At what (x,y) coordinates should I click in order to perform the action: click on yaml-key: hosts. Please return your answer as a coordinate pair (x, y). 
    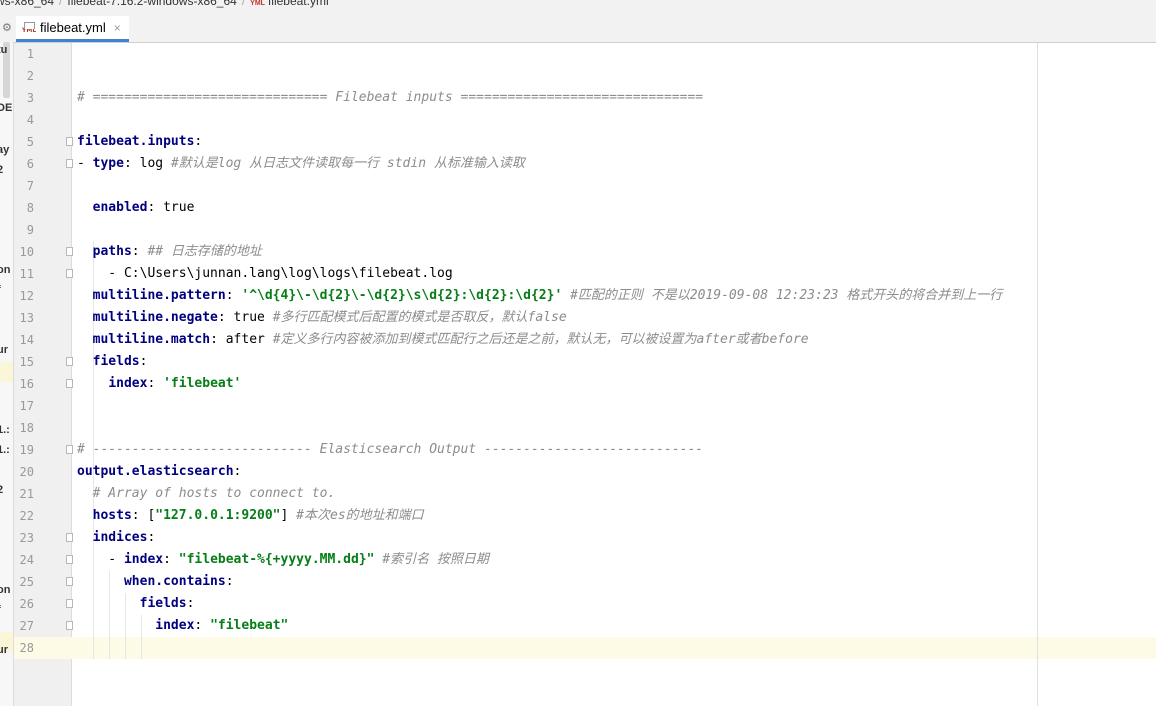
    Looking at the image, I should click on (112, 515).